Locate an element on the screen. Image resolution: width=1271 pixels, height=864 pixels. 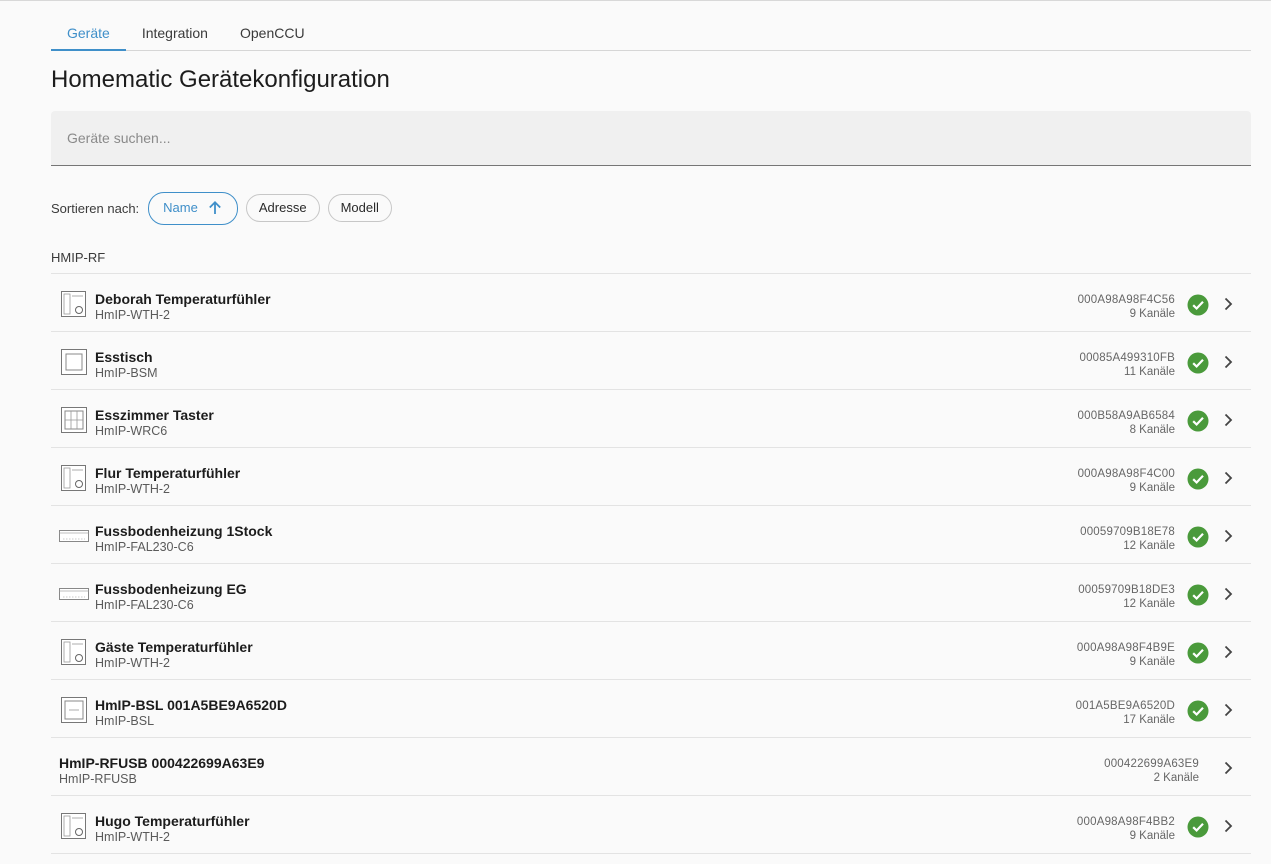
device-name: Gäste Temperaturfühler is located at coordinates (174, 647).